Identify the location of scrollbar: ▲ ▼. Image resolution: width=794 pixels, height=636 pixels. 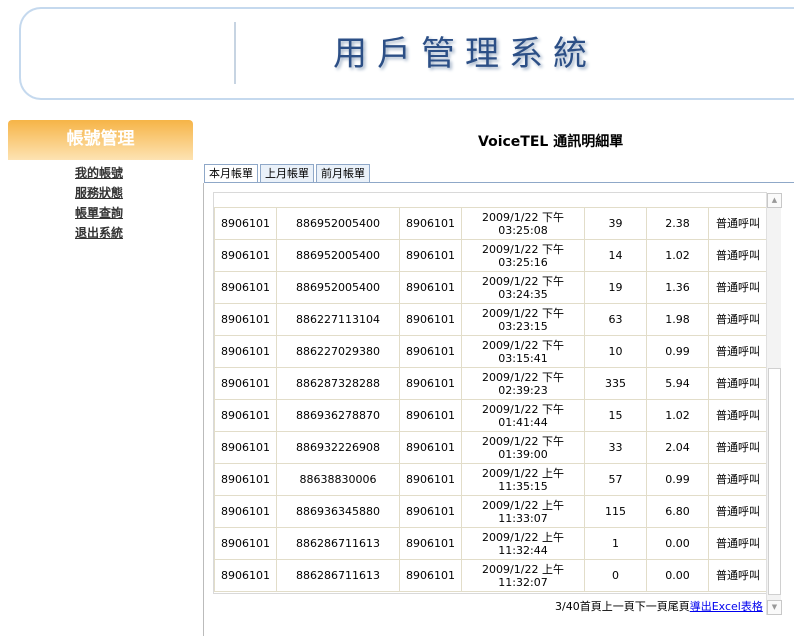
(774, 404).